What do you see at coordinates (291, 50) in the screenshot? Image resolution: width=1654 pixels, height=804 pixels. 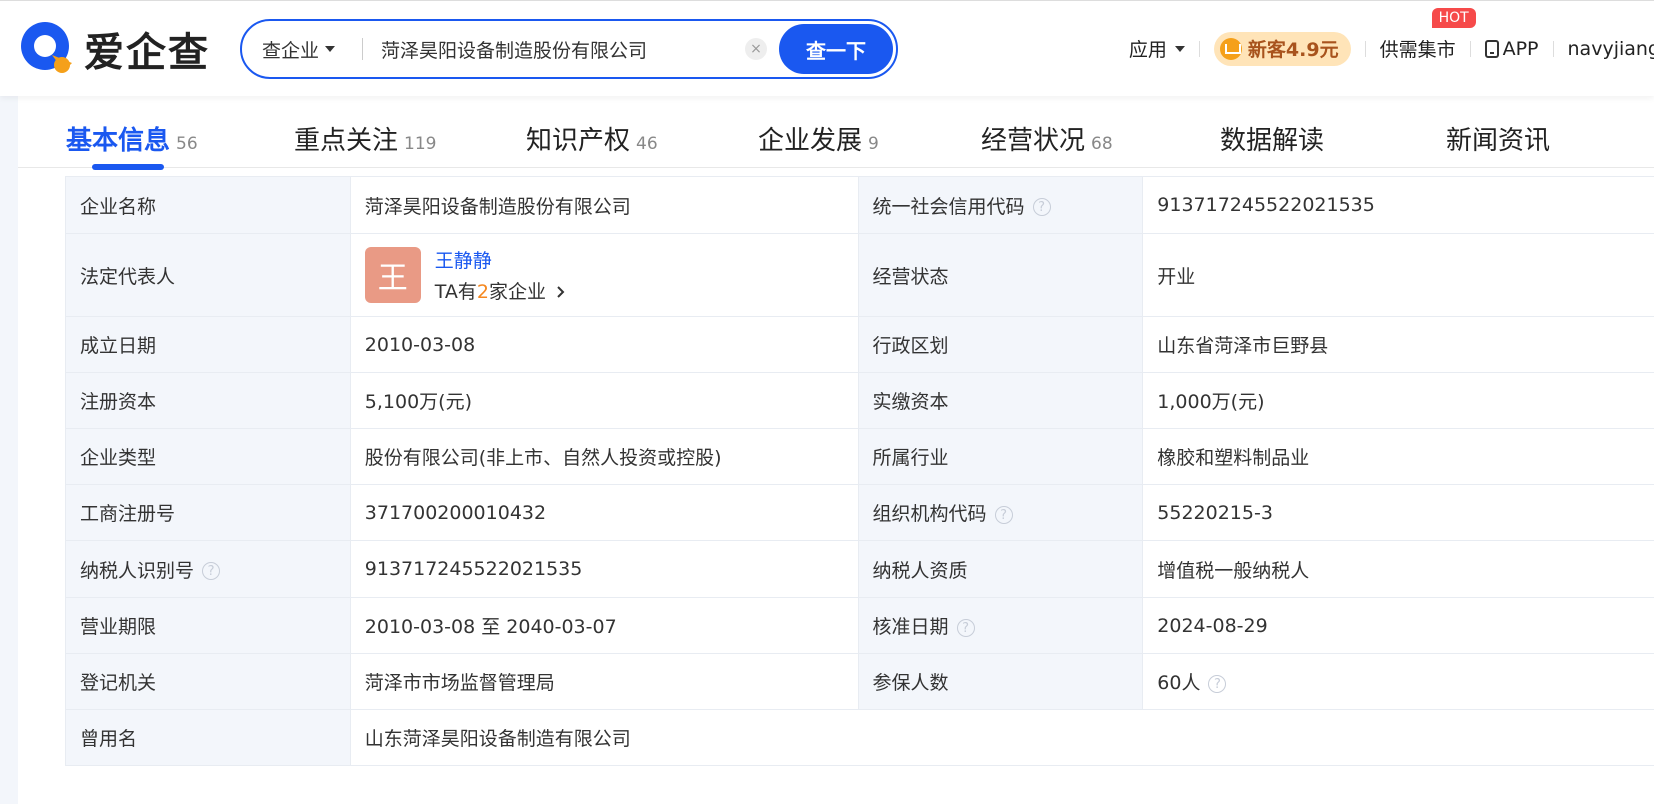 I see `search-category-label: 查企业` at bounding box center [291, 50].